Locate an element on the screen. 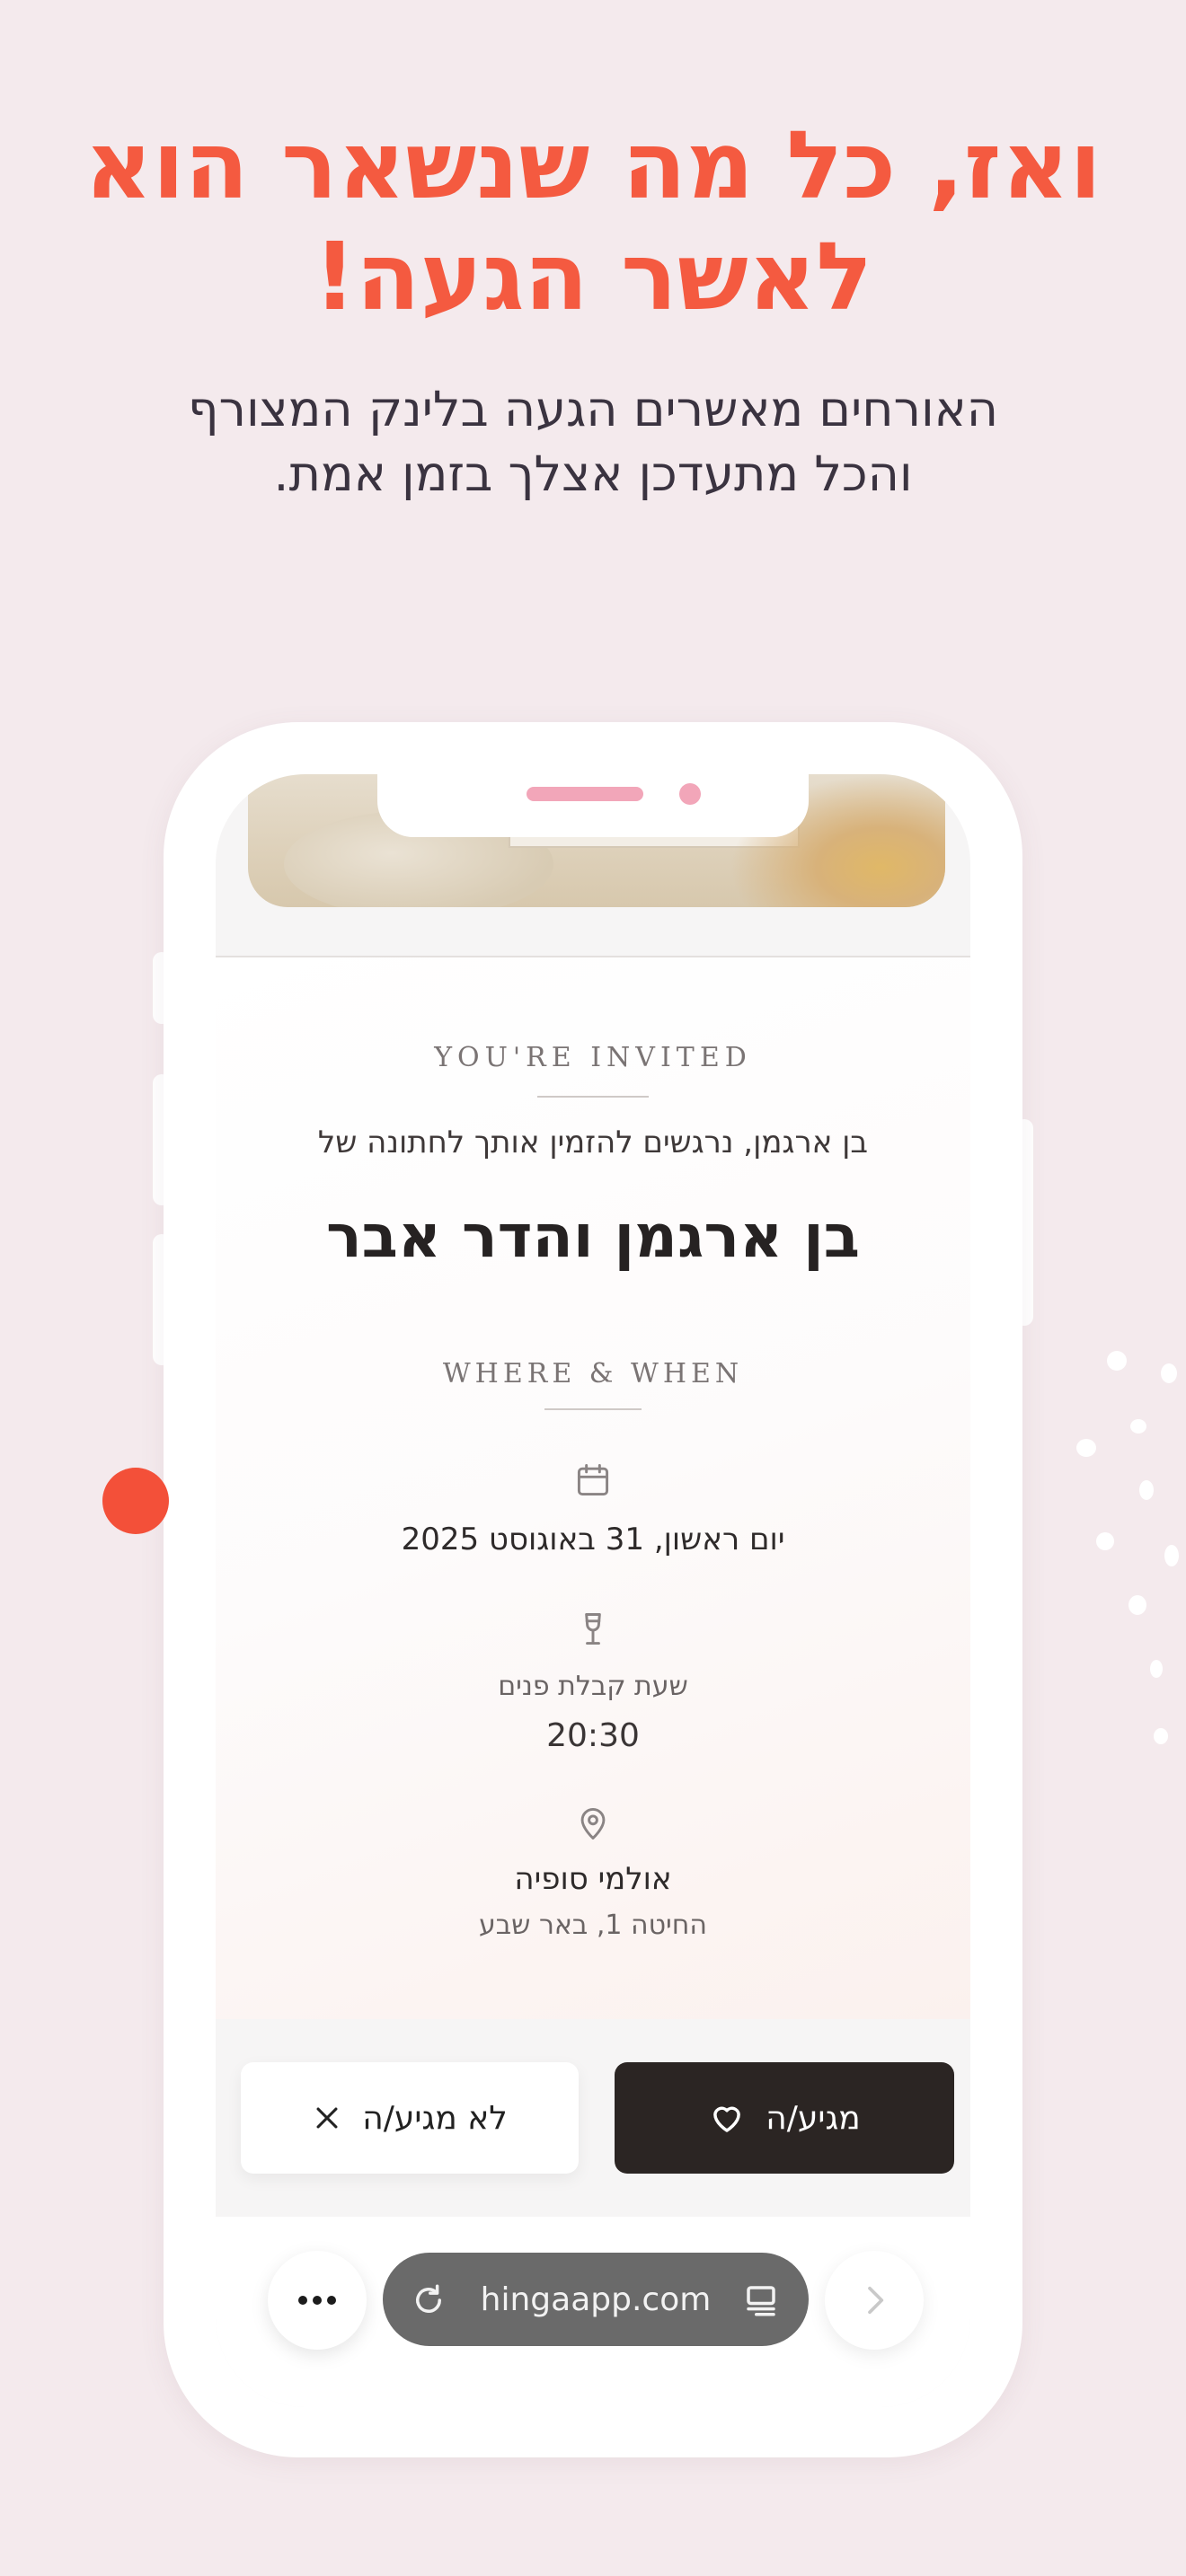  couple-names: בן ארגמן והדר אבר is located at coordinates (593, 1236).